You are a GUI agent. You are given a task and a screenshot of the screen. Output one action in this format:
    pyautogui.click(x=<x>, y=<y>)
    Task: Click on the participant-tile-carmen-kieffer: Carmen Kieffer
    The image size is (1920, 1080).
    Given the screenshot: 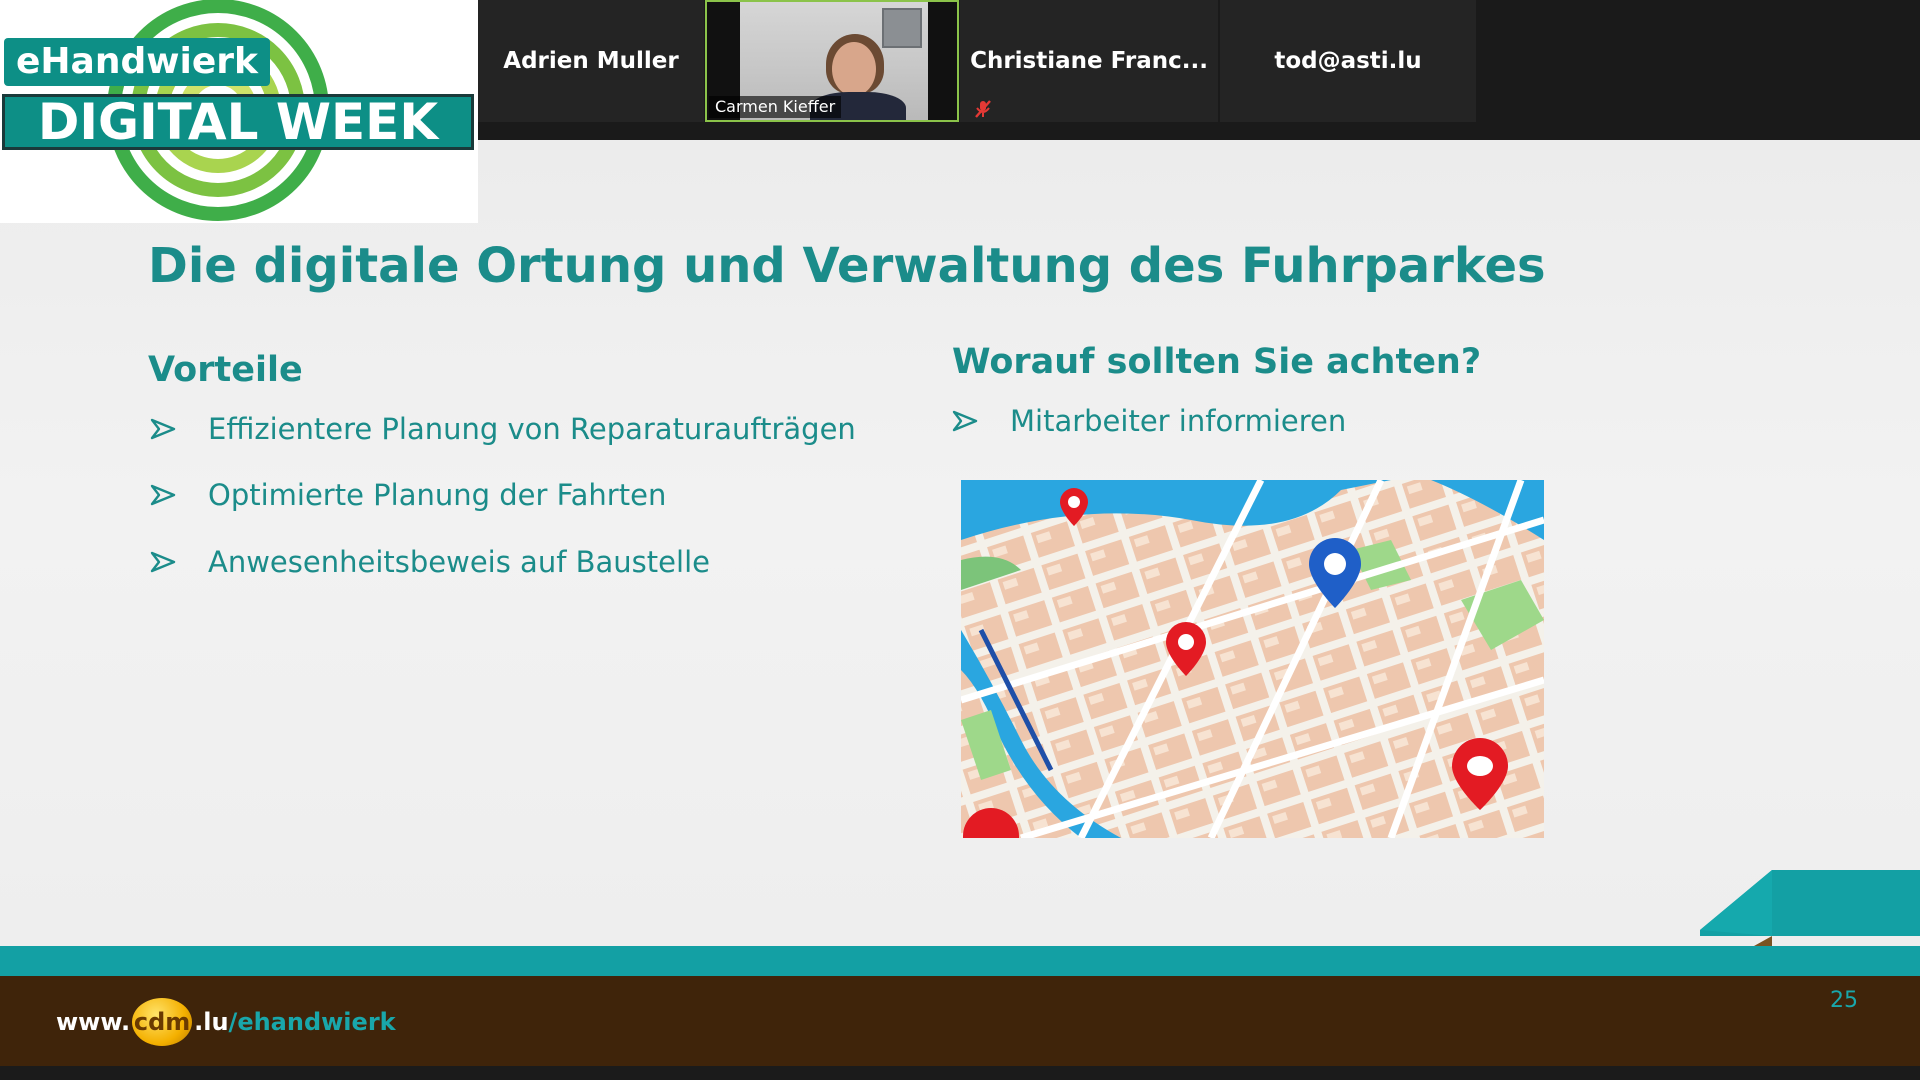 What is the action you would take?
    pyautogui.click(x=832, y=61)
    